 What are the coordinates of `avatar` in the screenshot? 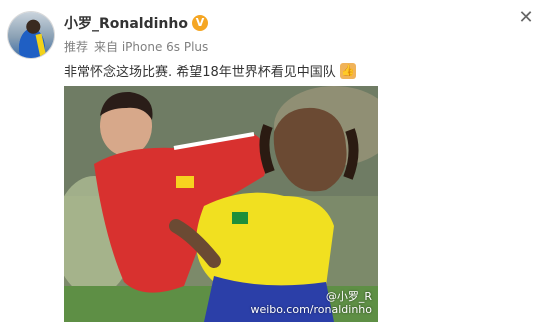 It's located at (31, 35).